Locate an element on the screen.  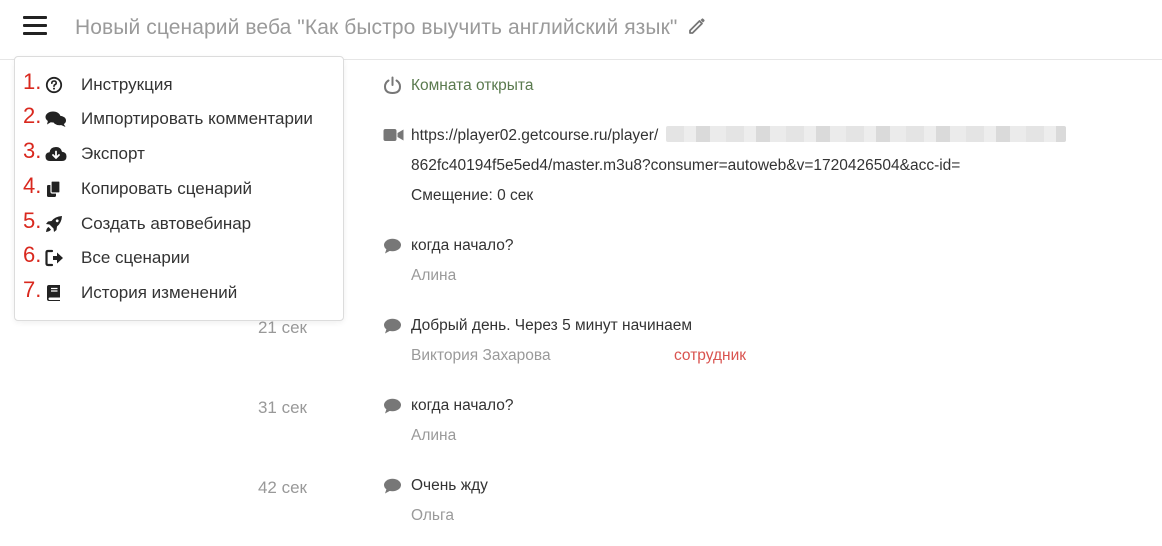
comments-icon is located at coordinates (55, 119).